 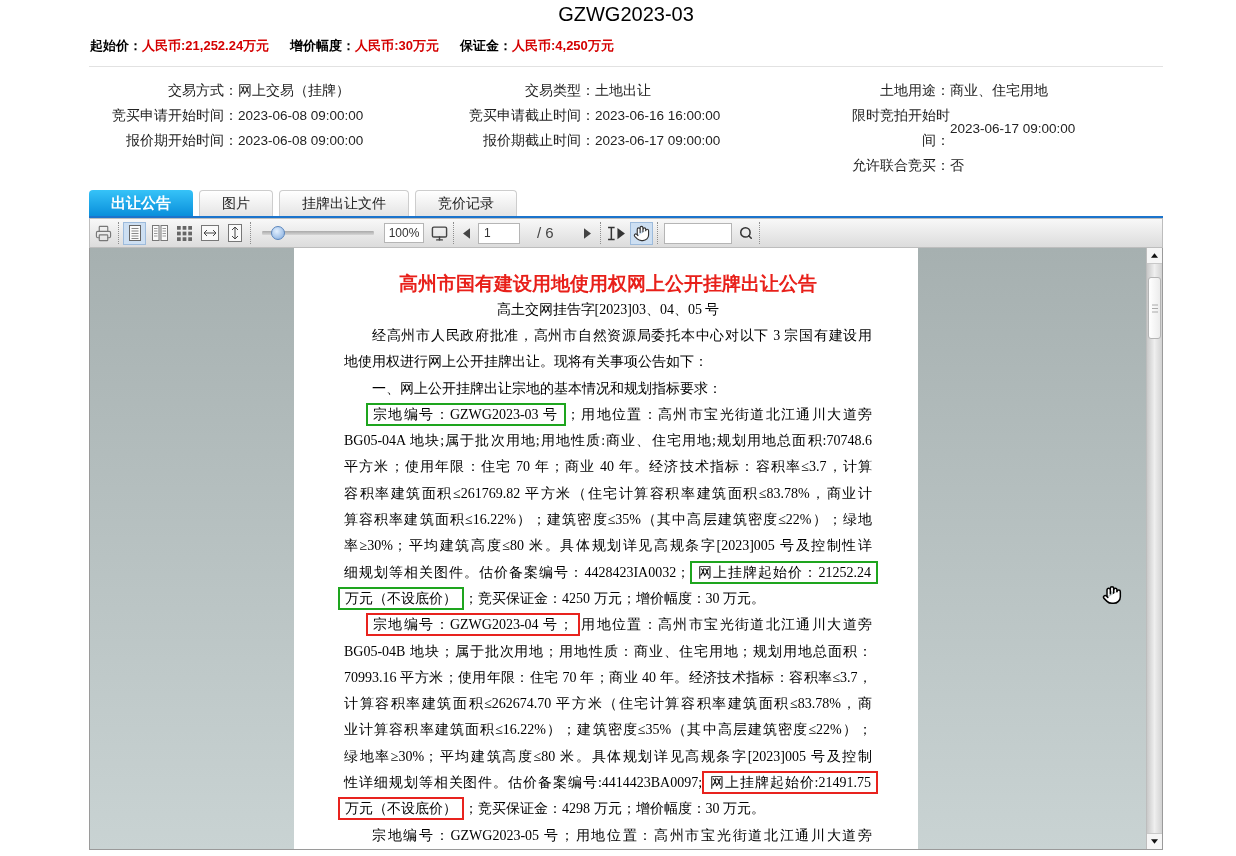 I want to click on search-field, so click(x=697, y=233).